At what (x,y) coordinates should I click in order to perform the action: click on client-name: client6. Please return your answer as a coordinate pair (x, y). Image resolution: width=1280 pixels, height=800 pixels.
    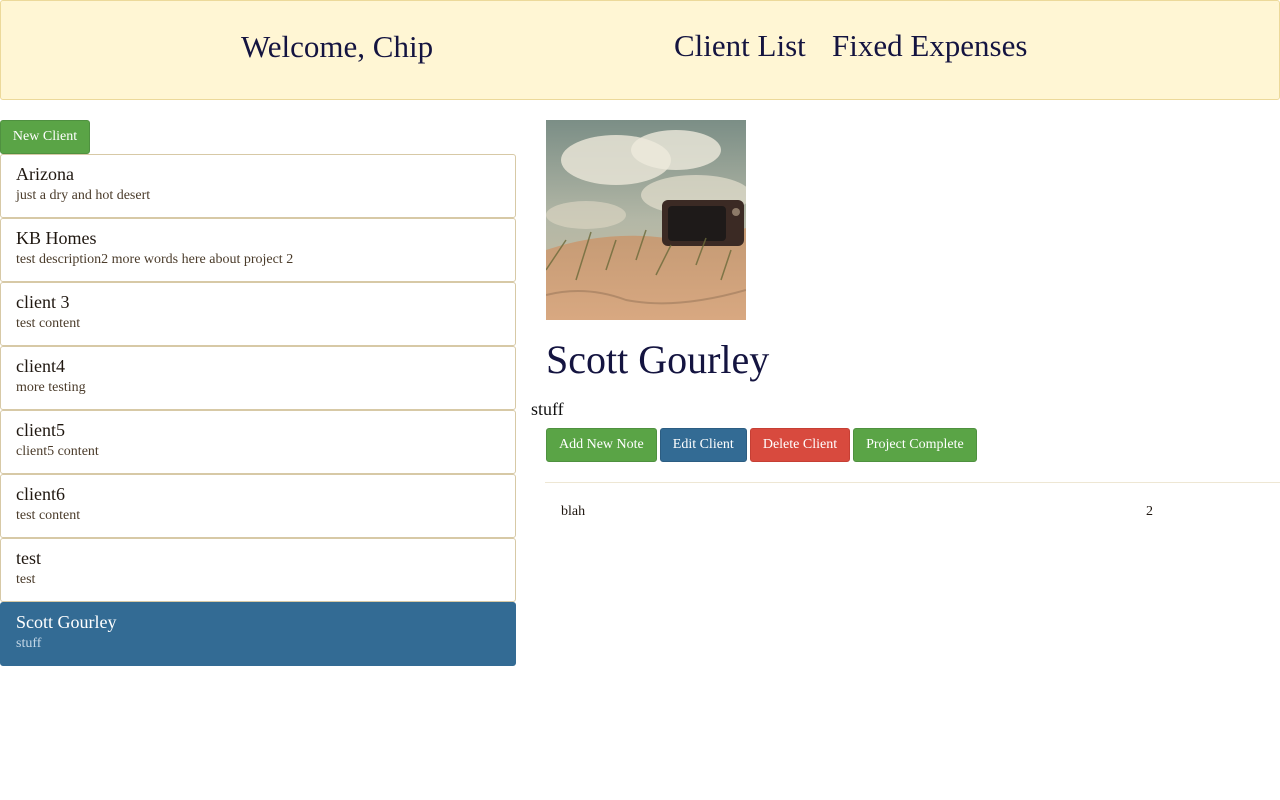
    Looking at the image, I should click on (40, 494).